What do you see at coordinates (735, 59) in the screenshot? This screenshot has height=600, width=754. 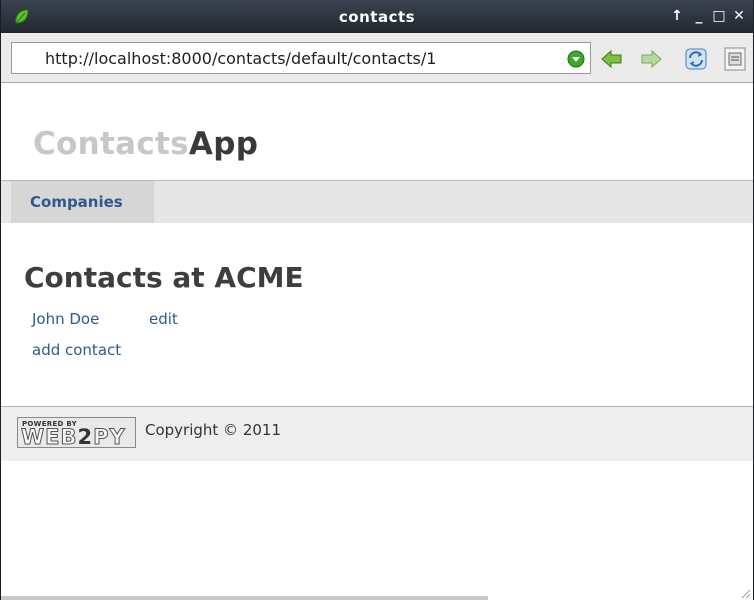 I see `page-info-icon` at bounding box center [735, 59].